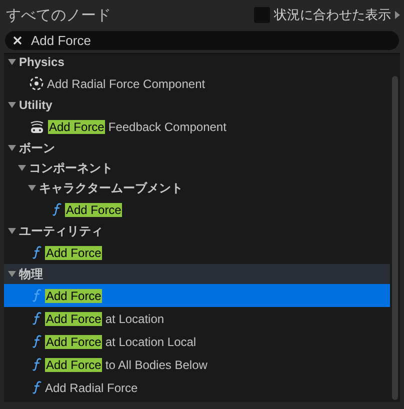 This screenshot has height=409, width=404. I want to click on node-label: Add Radial Force Component, so click(126, 83).